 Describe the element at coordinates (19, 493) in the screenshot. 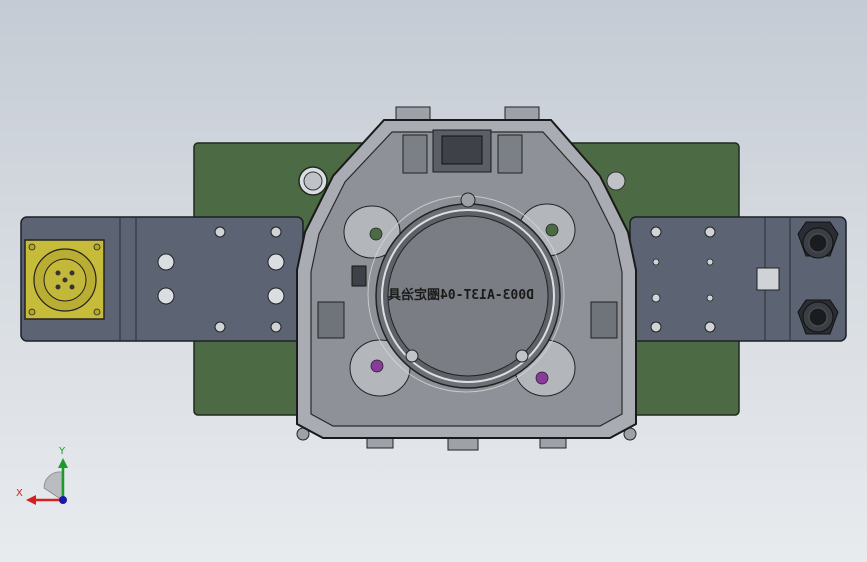

I see `x-axis-label: X` at that location.